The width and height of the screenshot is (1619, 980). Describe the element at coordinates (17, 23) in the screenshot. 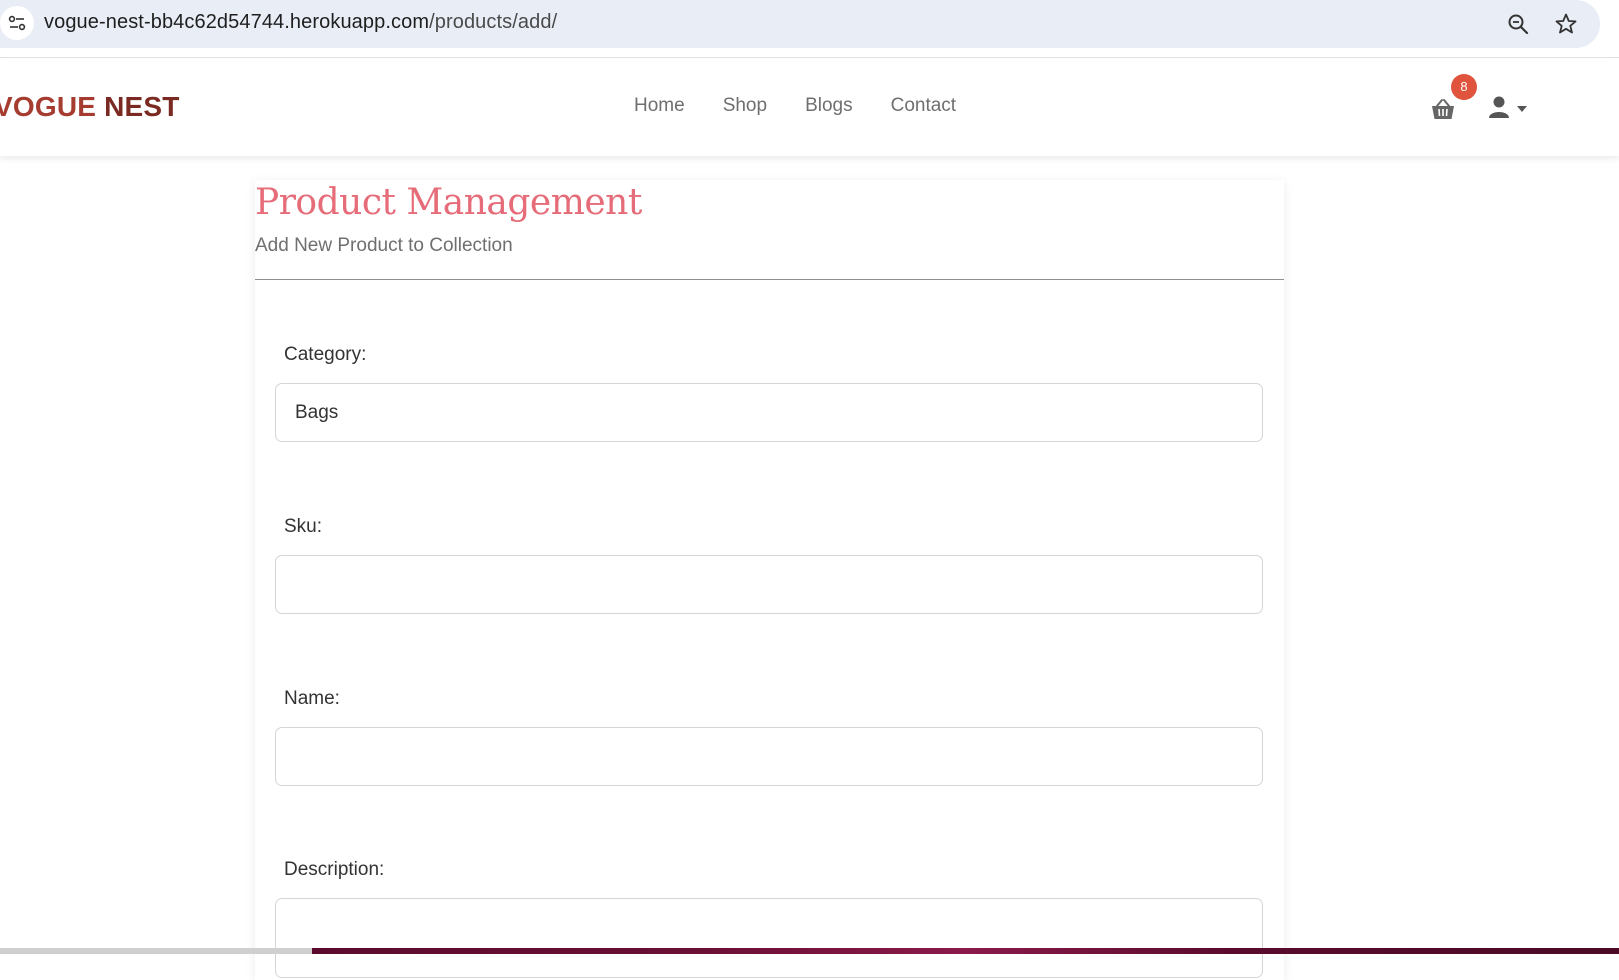

I see `site-info-icon` at that location.